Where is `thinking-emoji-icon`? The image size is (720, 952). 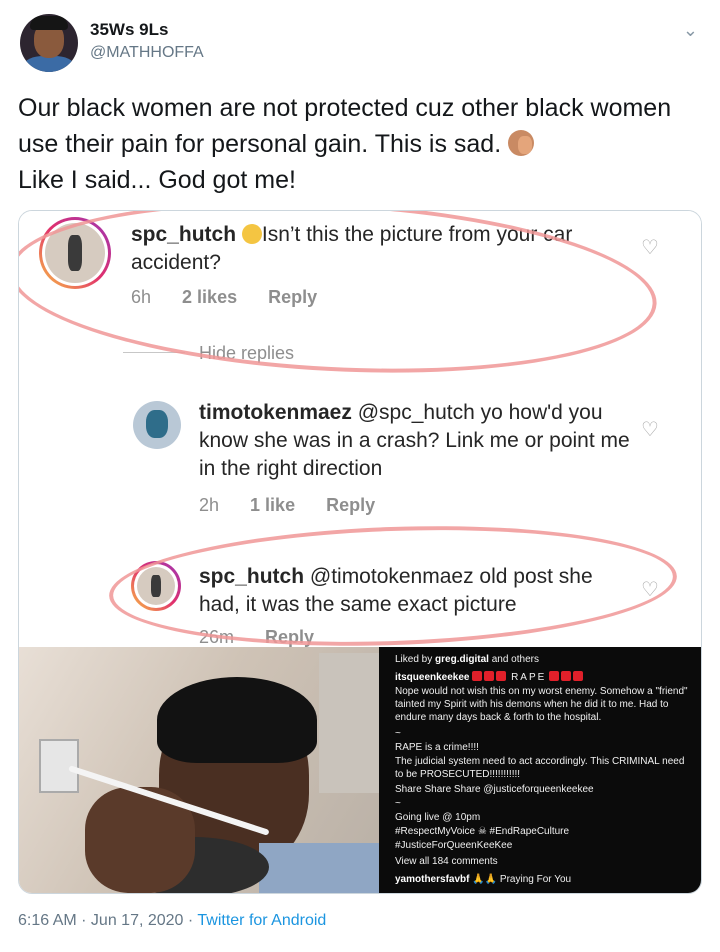 thinking-emoji-icon is located at coordinates (251, 234).